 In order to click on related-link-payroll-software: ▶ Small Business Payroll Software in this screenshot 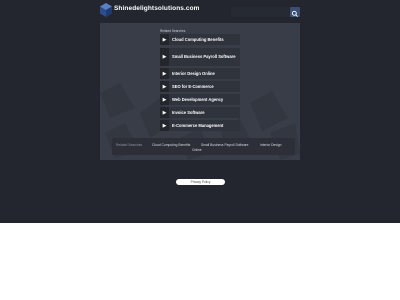, I will do `click(200, 57)`.